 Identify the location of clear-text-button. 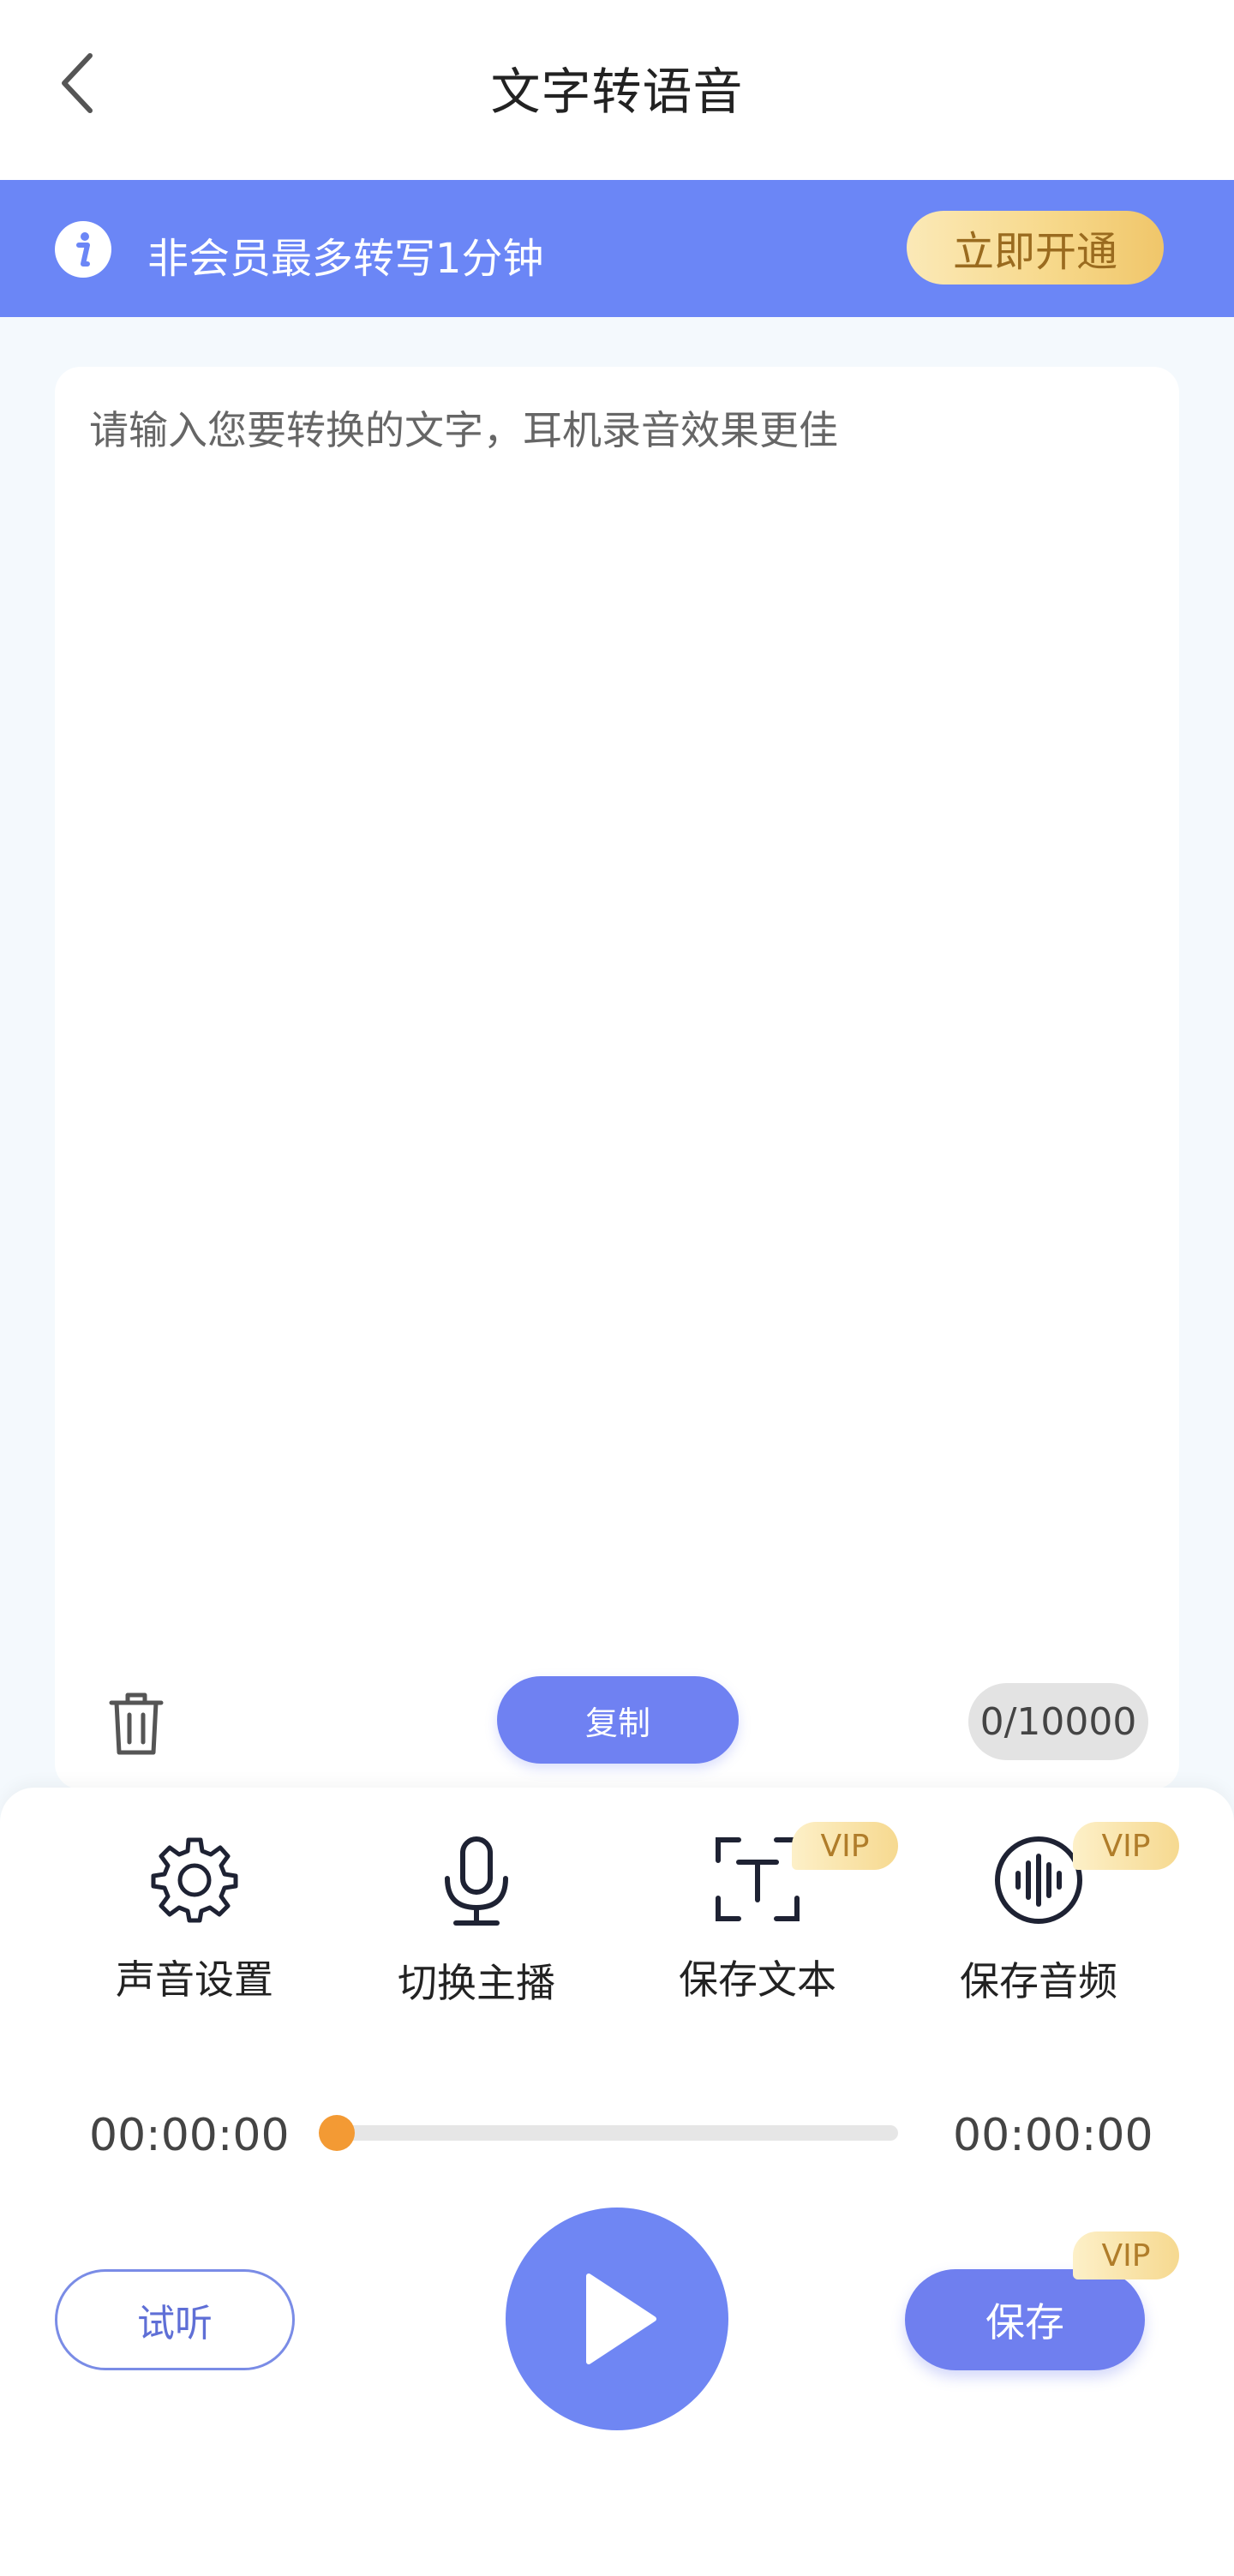
(136, 1723).